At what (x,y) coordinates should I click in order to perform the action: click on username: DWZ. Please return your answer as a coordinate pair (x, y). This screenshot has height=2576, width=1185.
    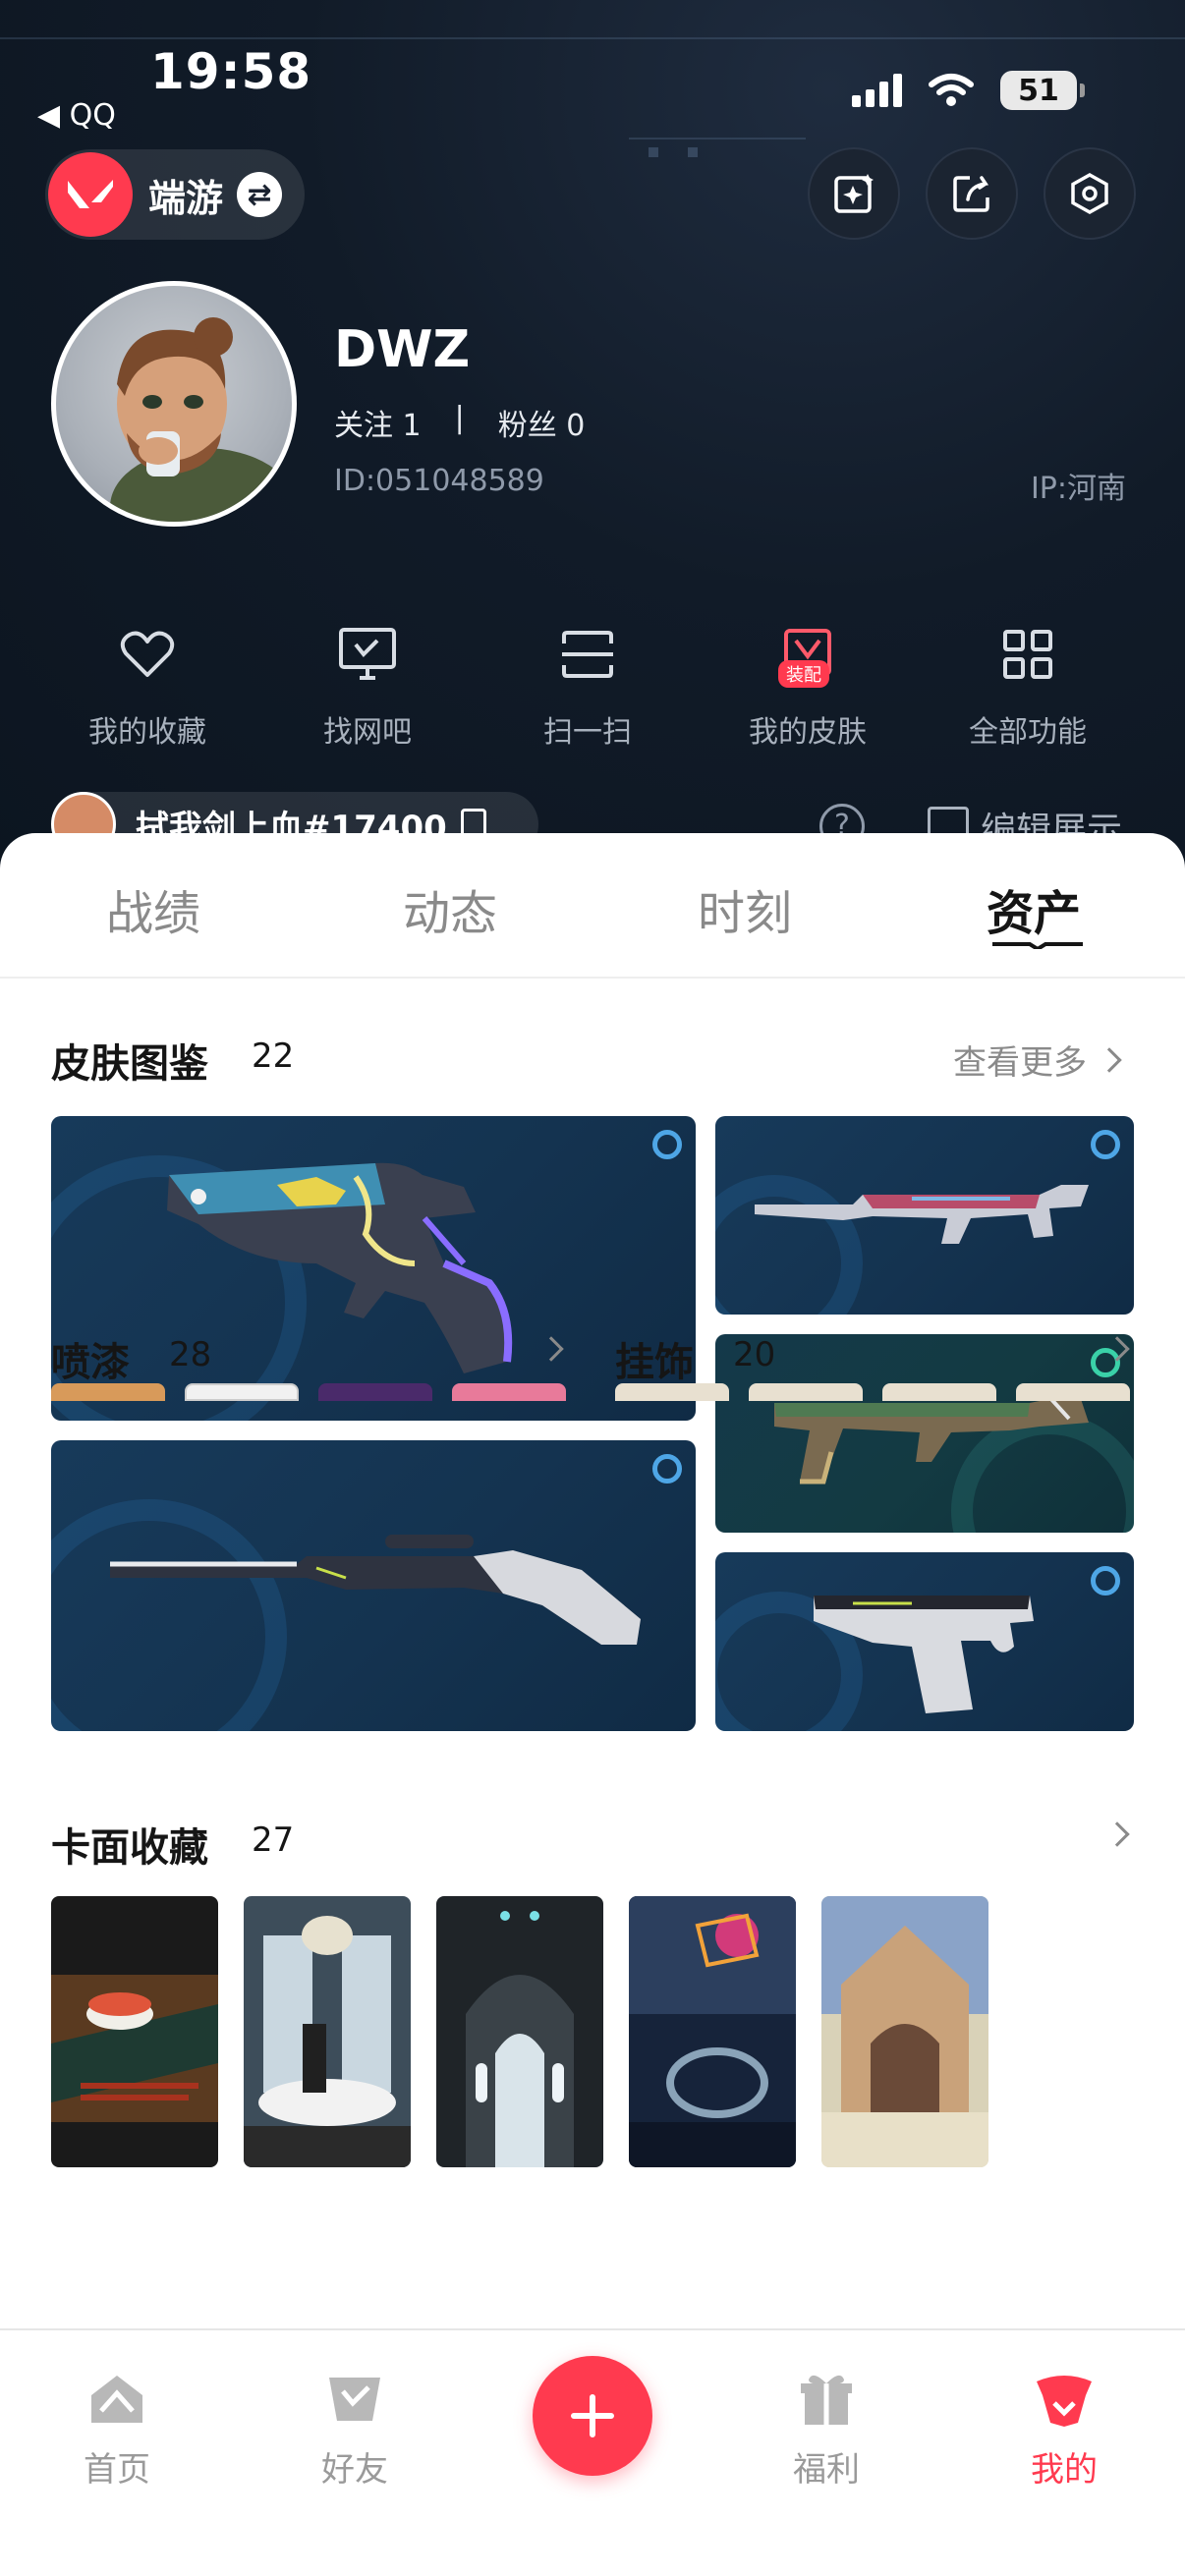
    Looking at the image, I should click on (403, 349).